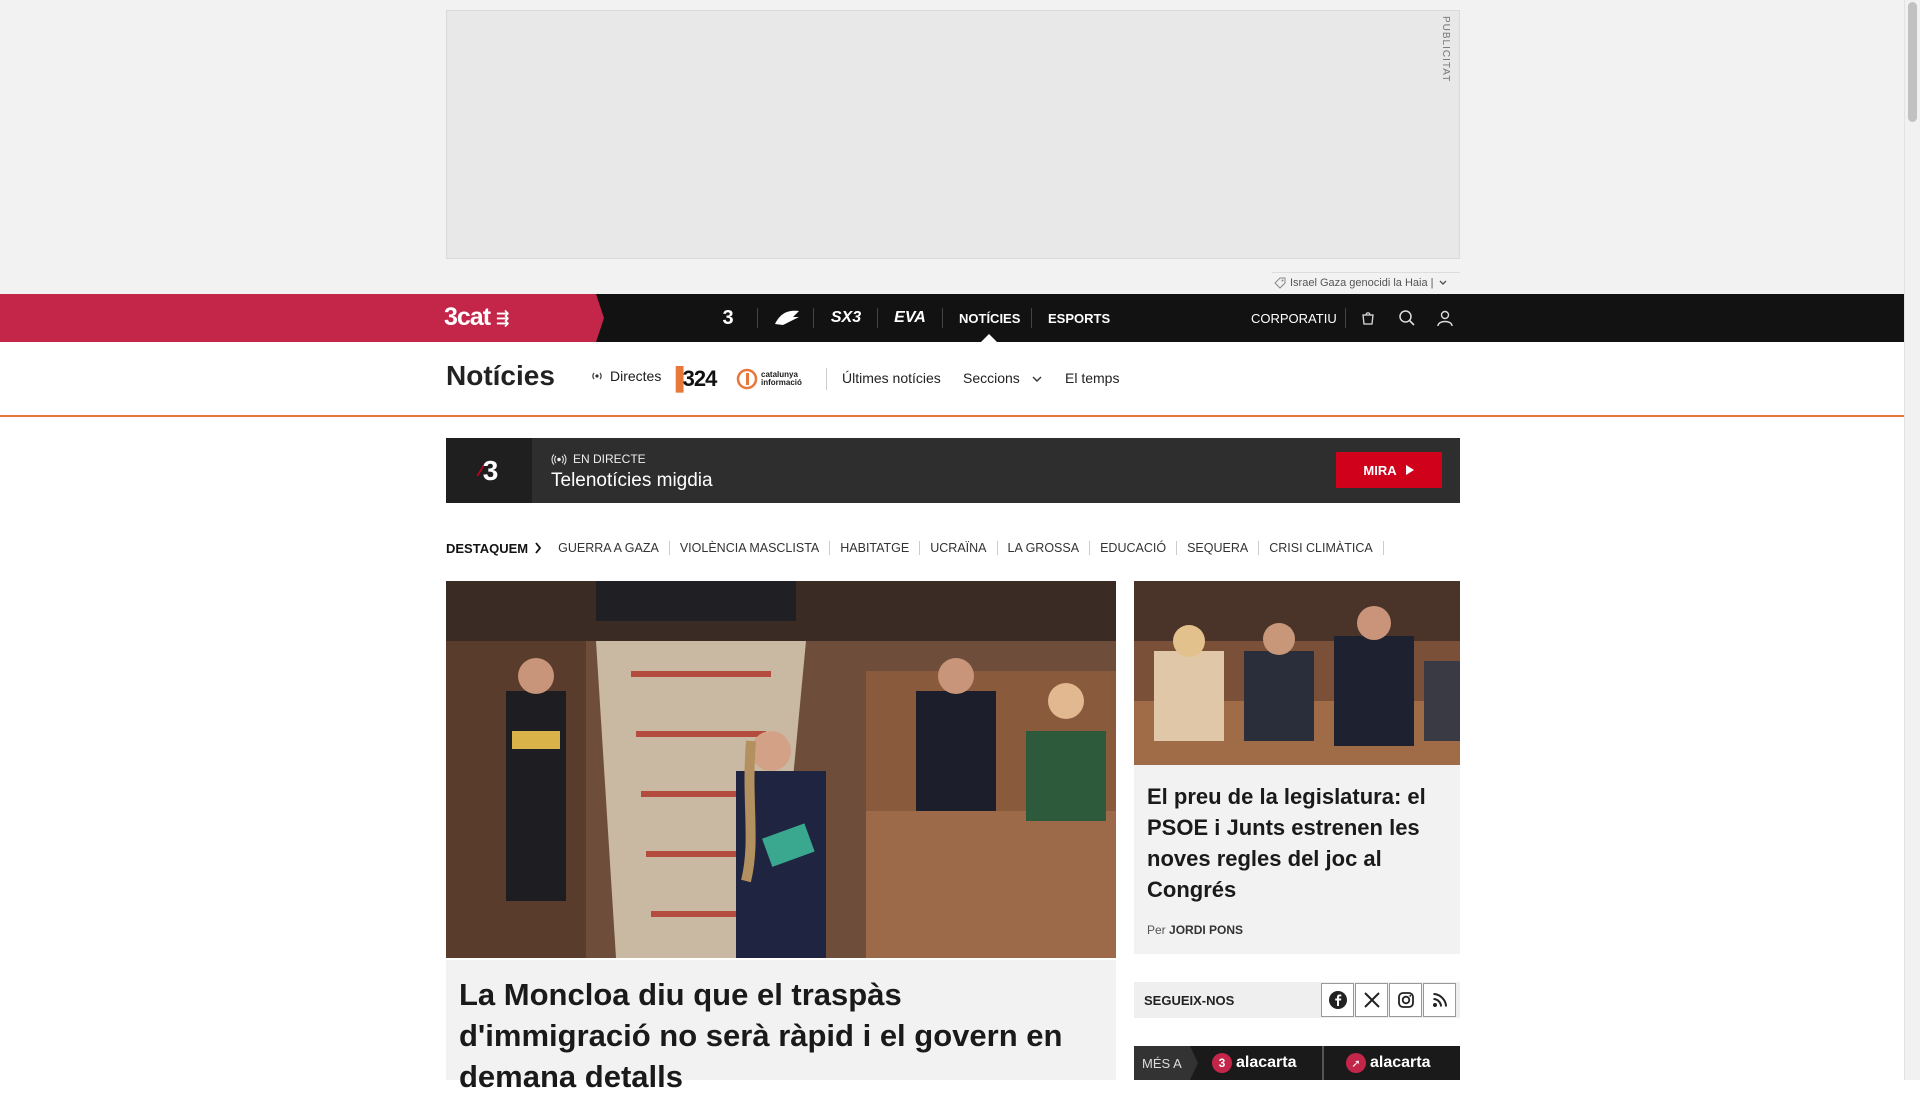 This screenshot has width=1920, height=1097. I want to click on side-story-image, so click(1297, 673).